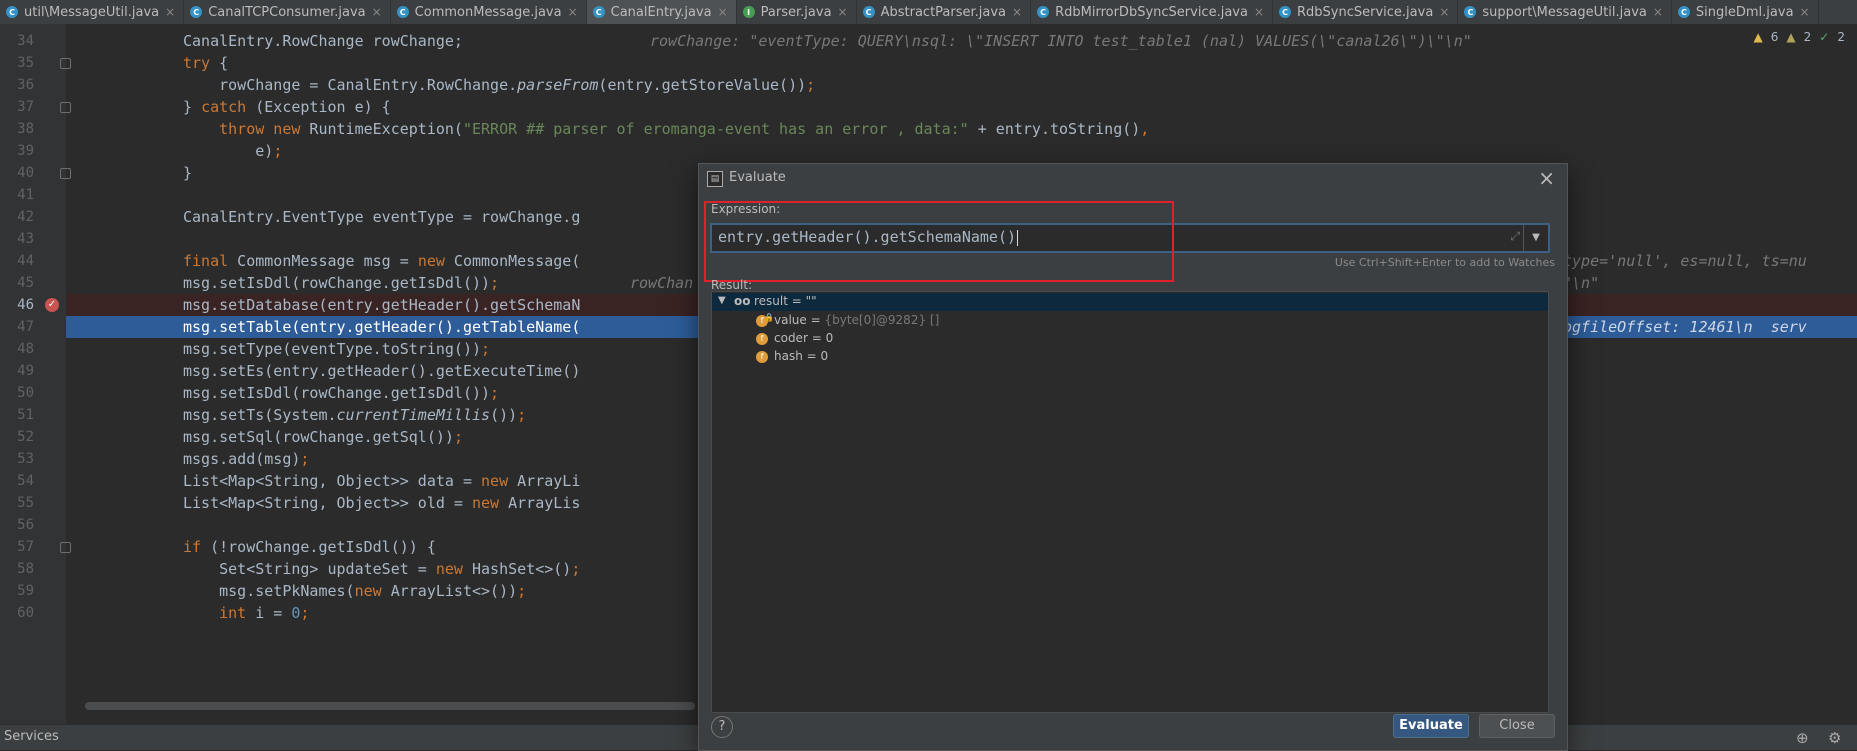 The width and height of the screenshot is (1857, 751). Describe the element at coordinates (17, 393) in the screenshot. I see `line-number: 50` at that location.